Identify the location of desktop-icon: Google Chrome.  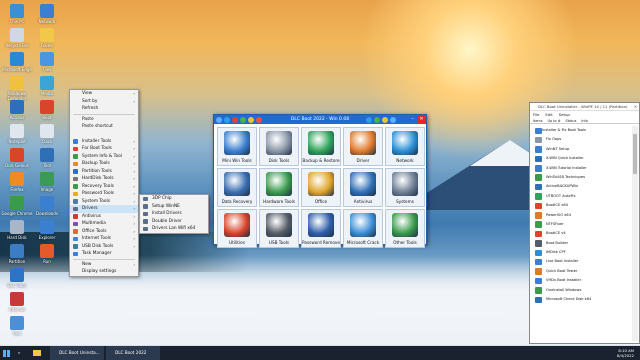
(17, 206).